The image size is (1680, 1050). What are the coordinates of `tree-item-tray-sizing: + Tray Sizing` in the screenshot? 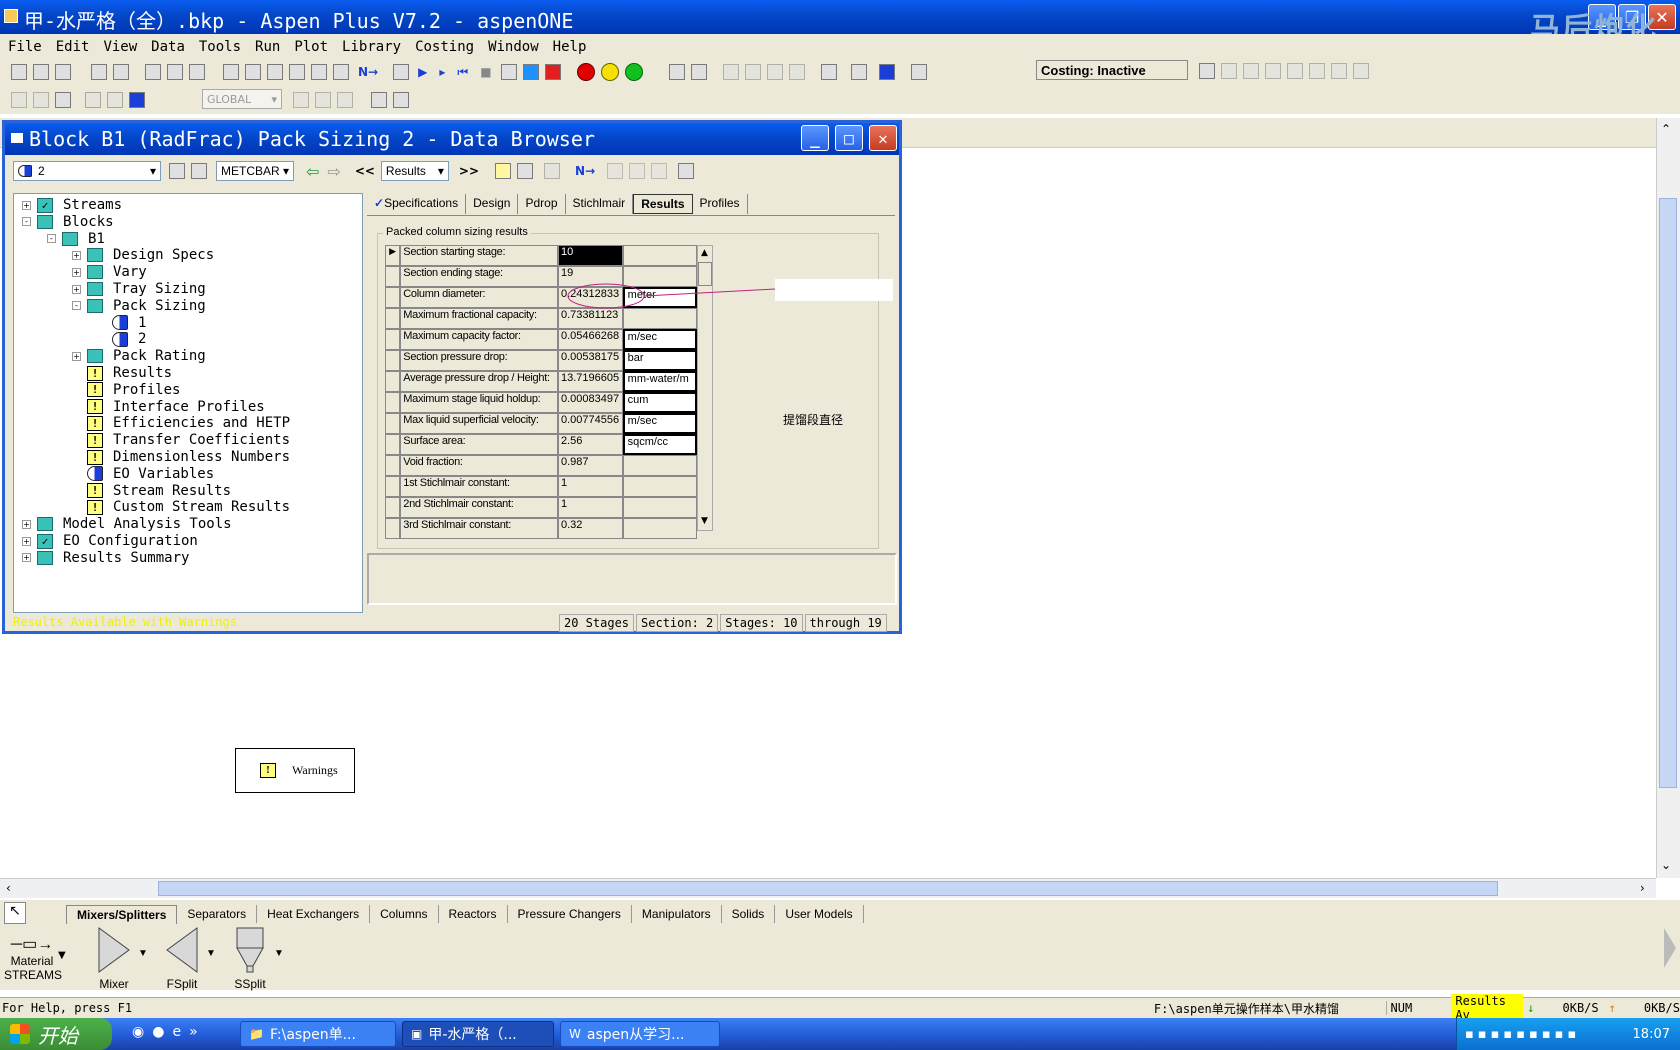 It's located at (139, 289).